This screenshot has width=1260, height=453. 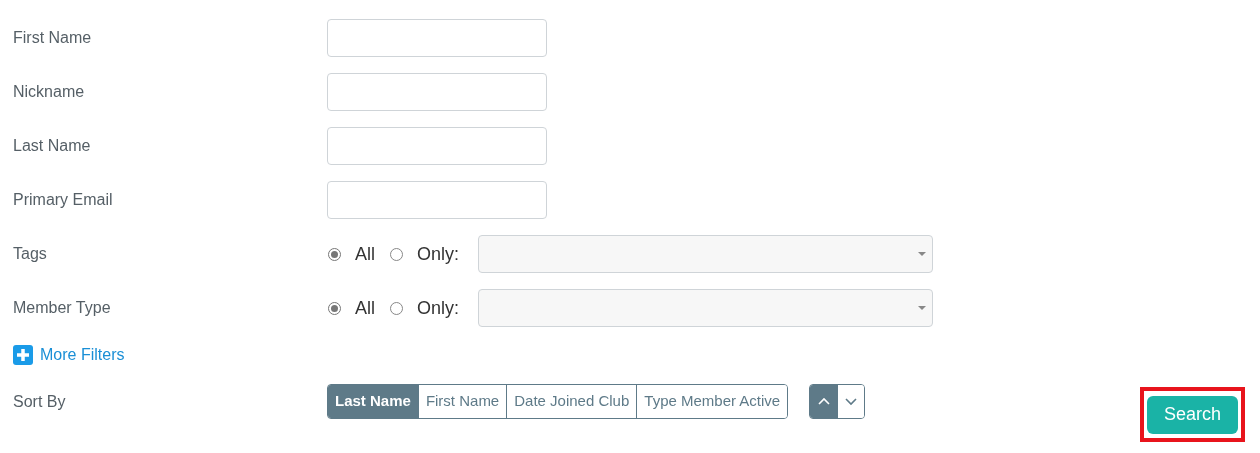 What do you see at coordinates (69, 355) in the screenshot?
I see `more-filters-link: More Filters` at bounding box center [69, 355].